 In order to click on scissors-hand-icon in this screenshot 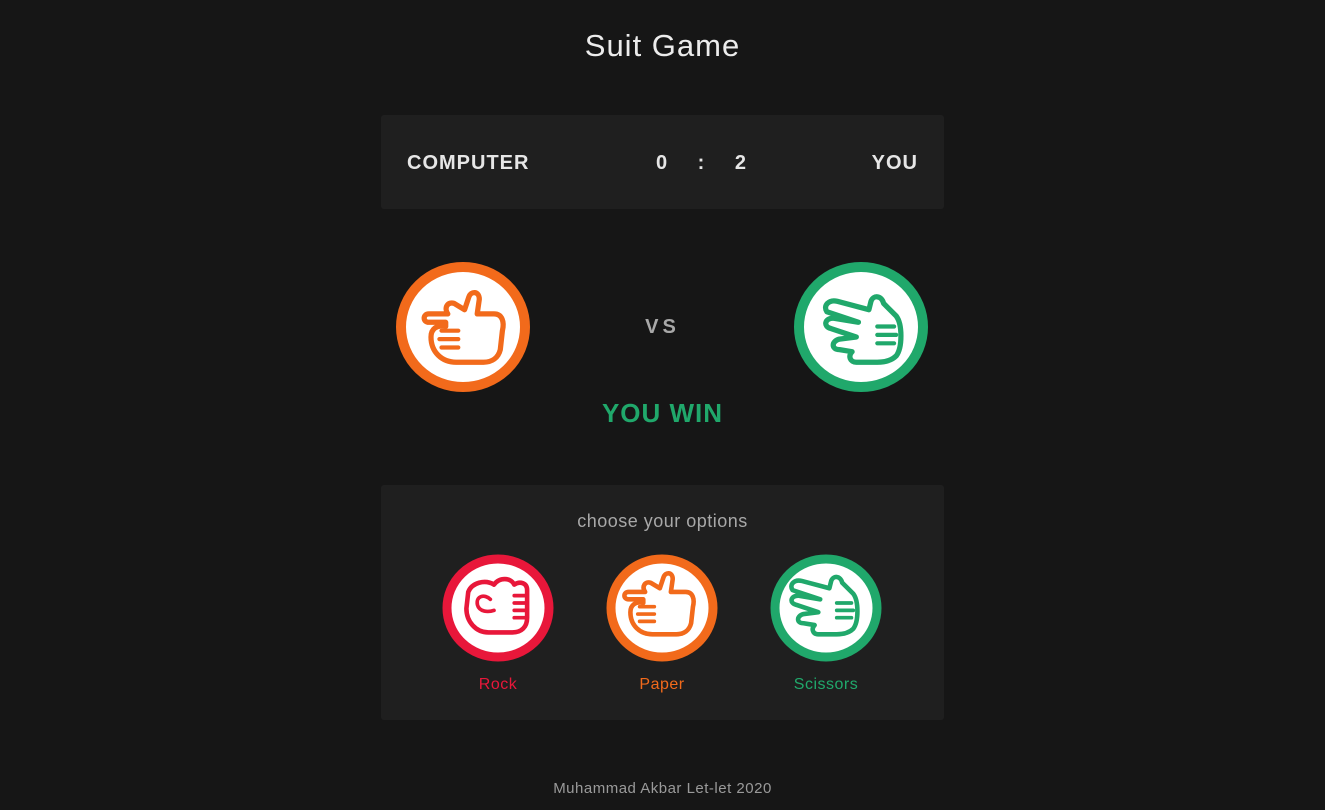, I will do `click(826, 608)`.